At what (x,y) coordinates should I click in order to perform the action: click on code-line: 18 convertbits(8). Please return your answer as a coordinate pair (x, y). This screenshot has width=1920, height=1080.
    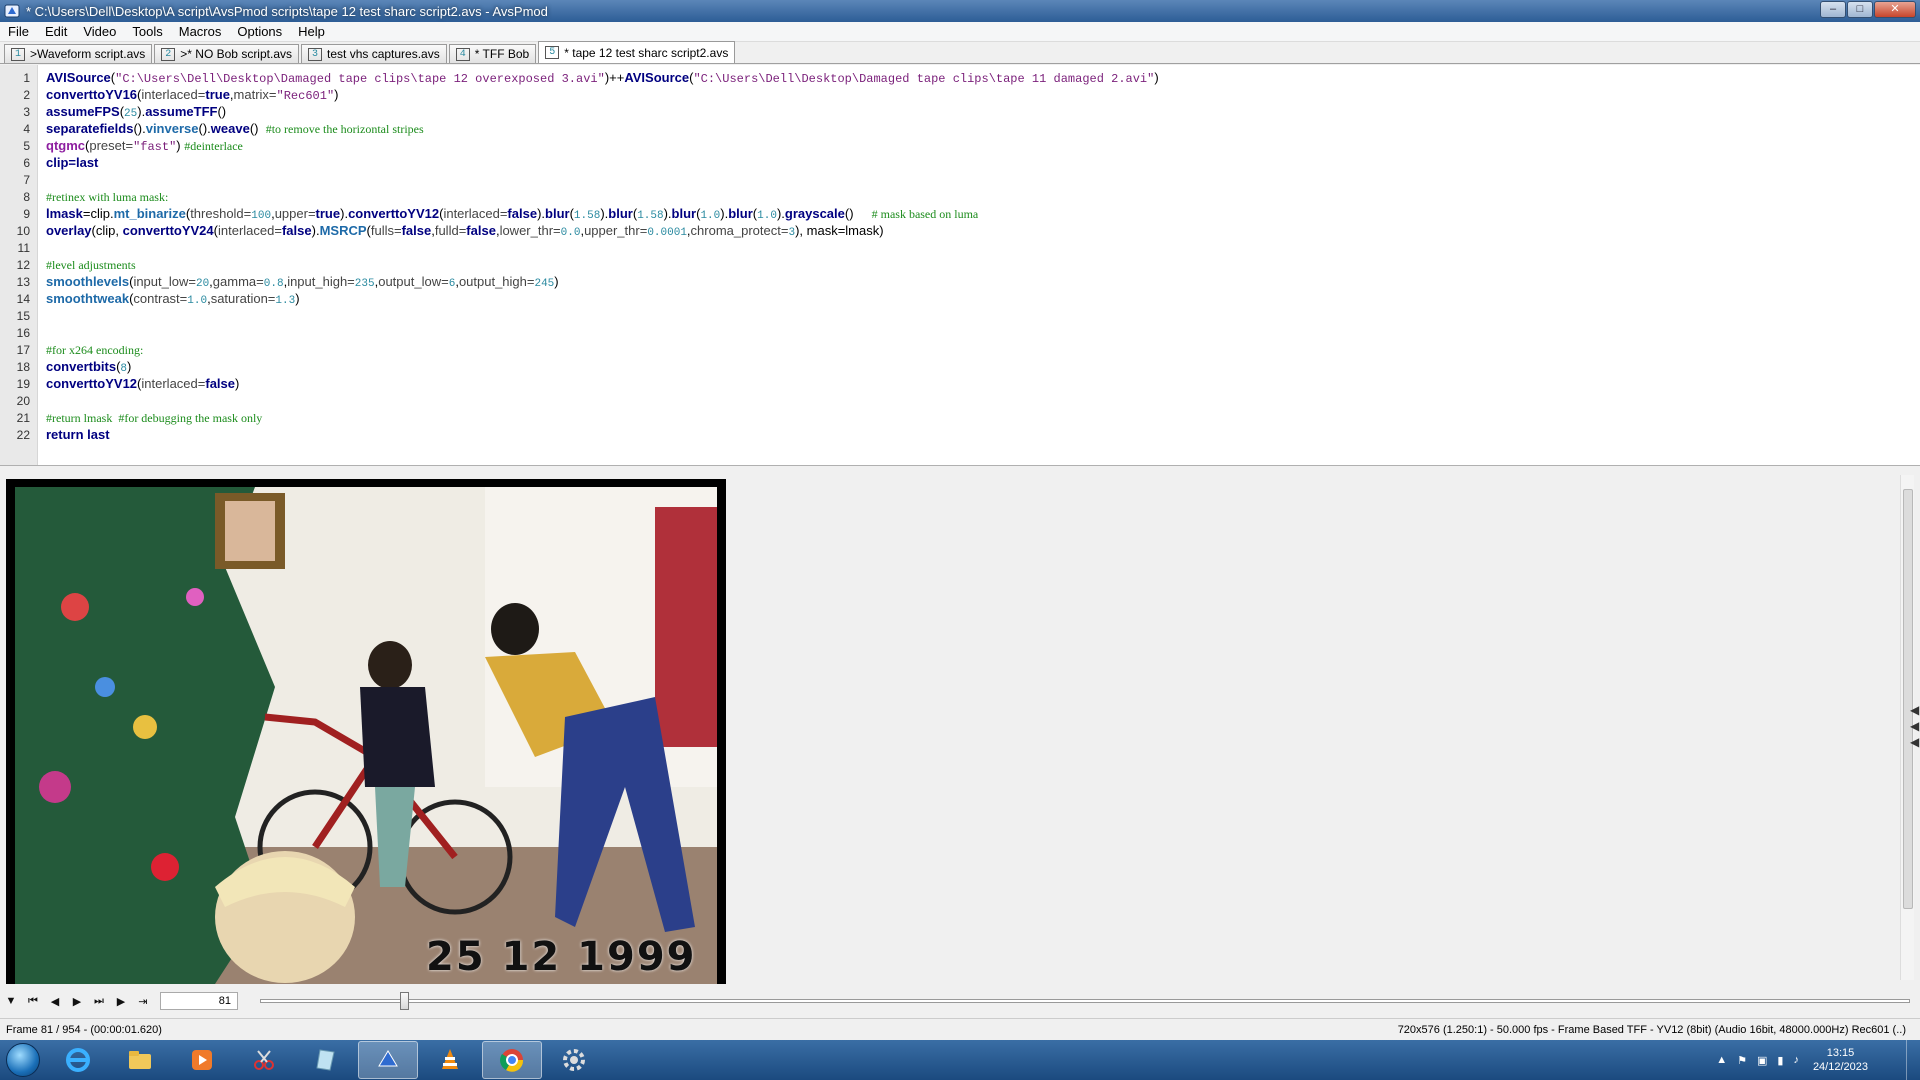
    Looking at the image, I should click on (950, 366).